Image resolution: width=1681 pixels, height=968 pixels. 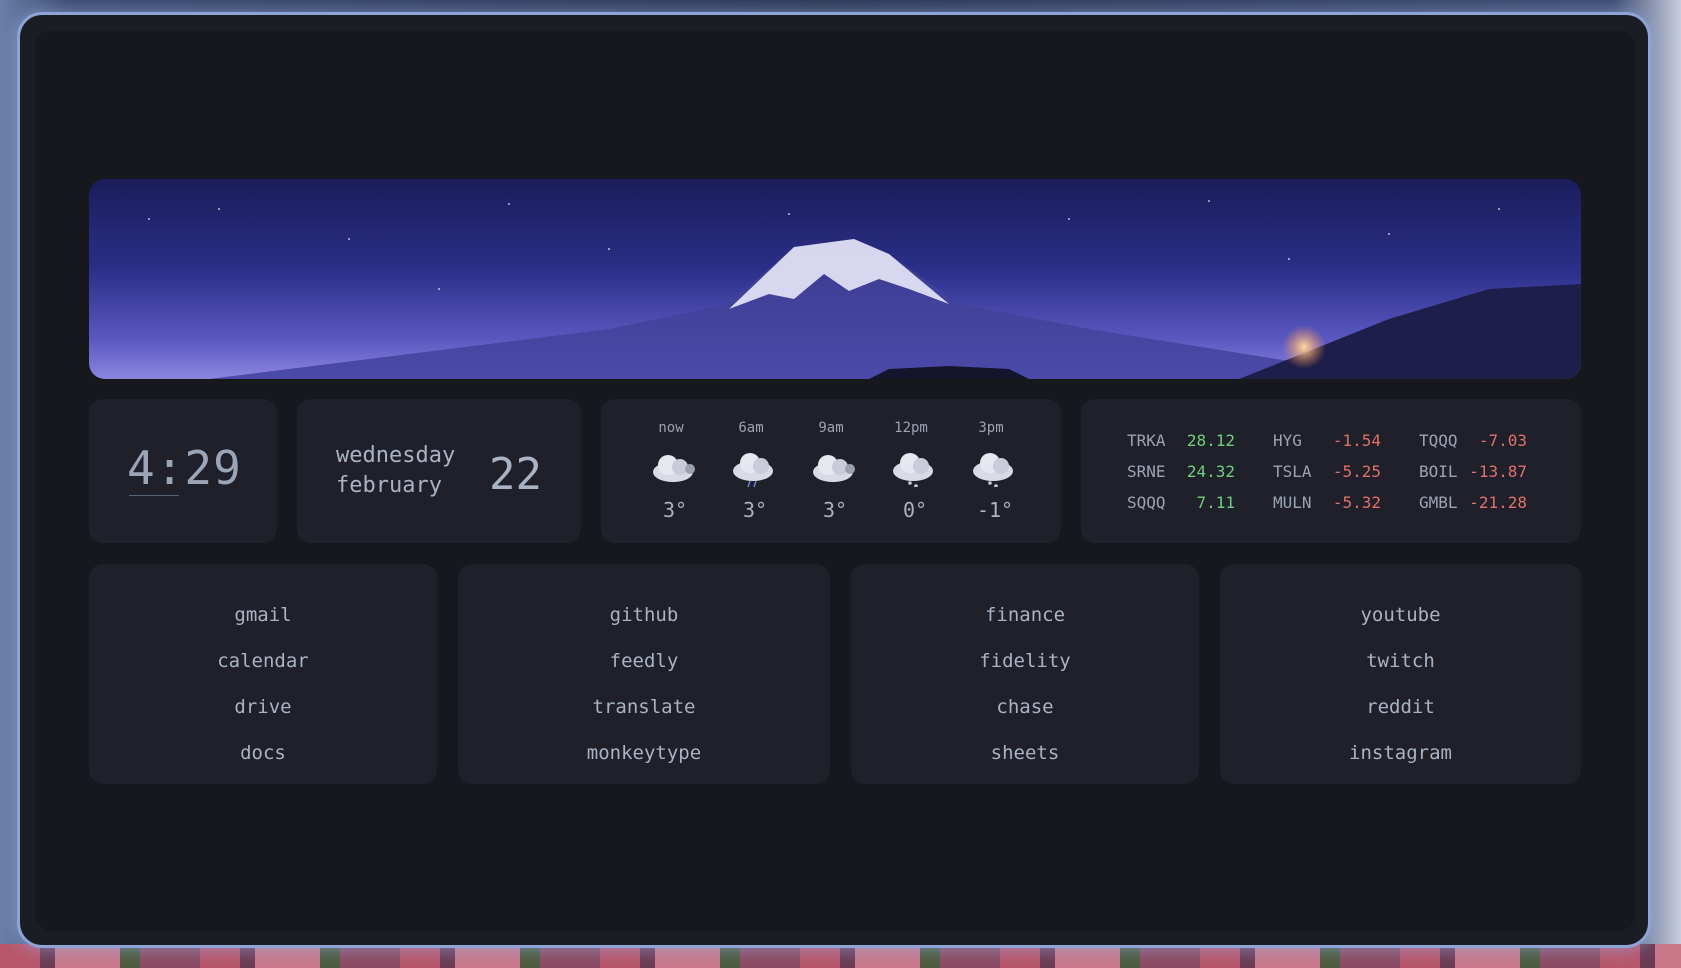 What do you see at coordinates (1025, 753) in the screenshot?
I see `bookmark-link-sheets: sheets` at bounding box center [1025, 753].